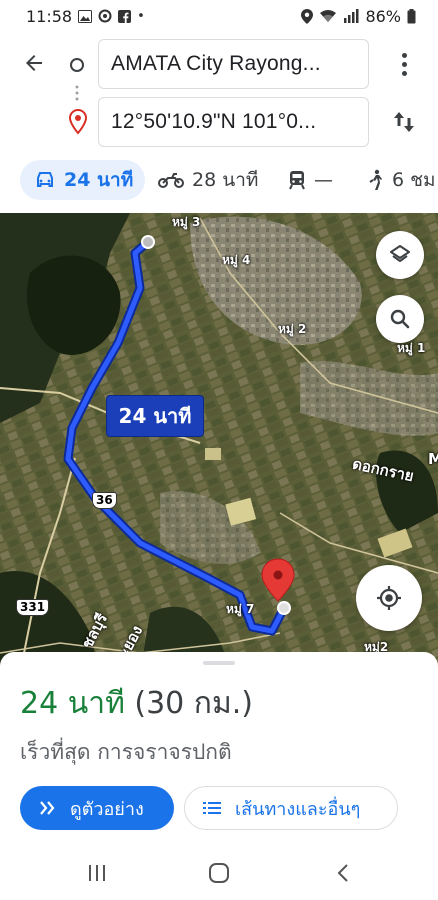 This screenshot has height=900, width=438. What do you see at coordinates (125, 16) in the screenshot?
I see `facebook-icon` at bounding box center [125, 16].